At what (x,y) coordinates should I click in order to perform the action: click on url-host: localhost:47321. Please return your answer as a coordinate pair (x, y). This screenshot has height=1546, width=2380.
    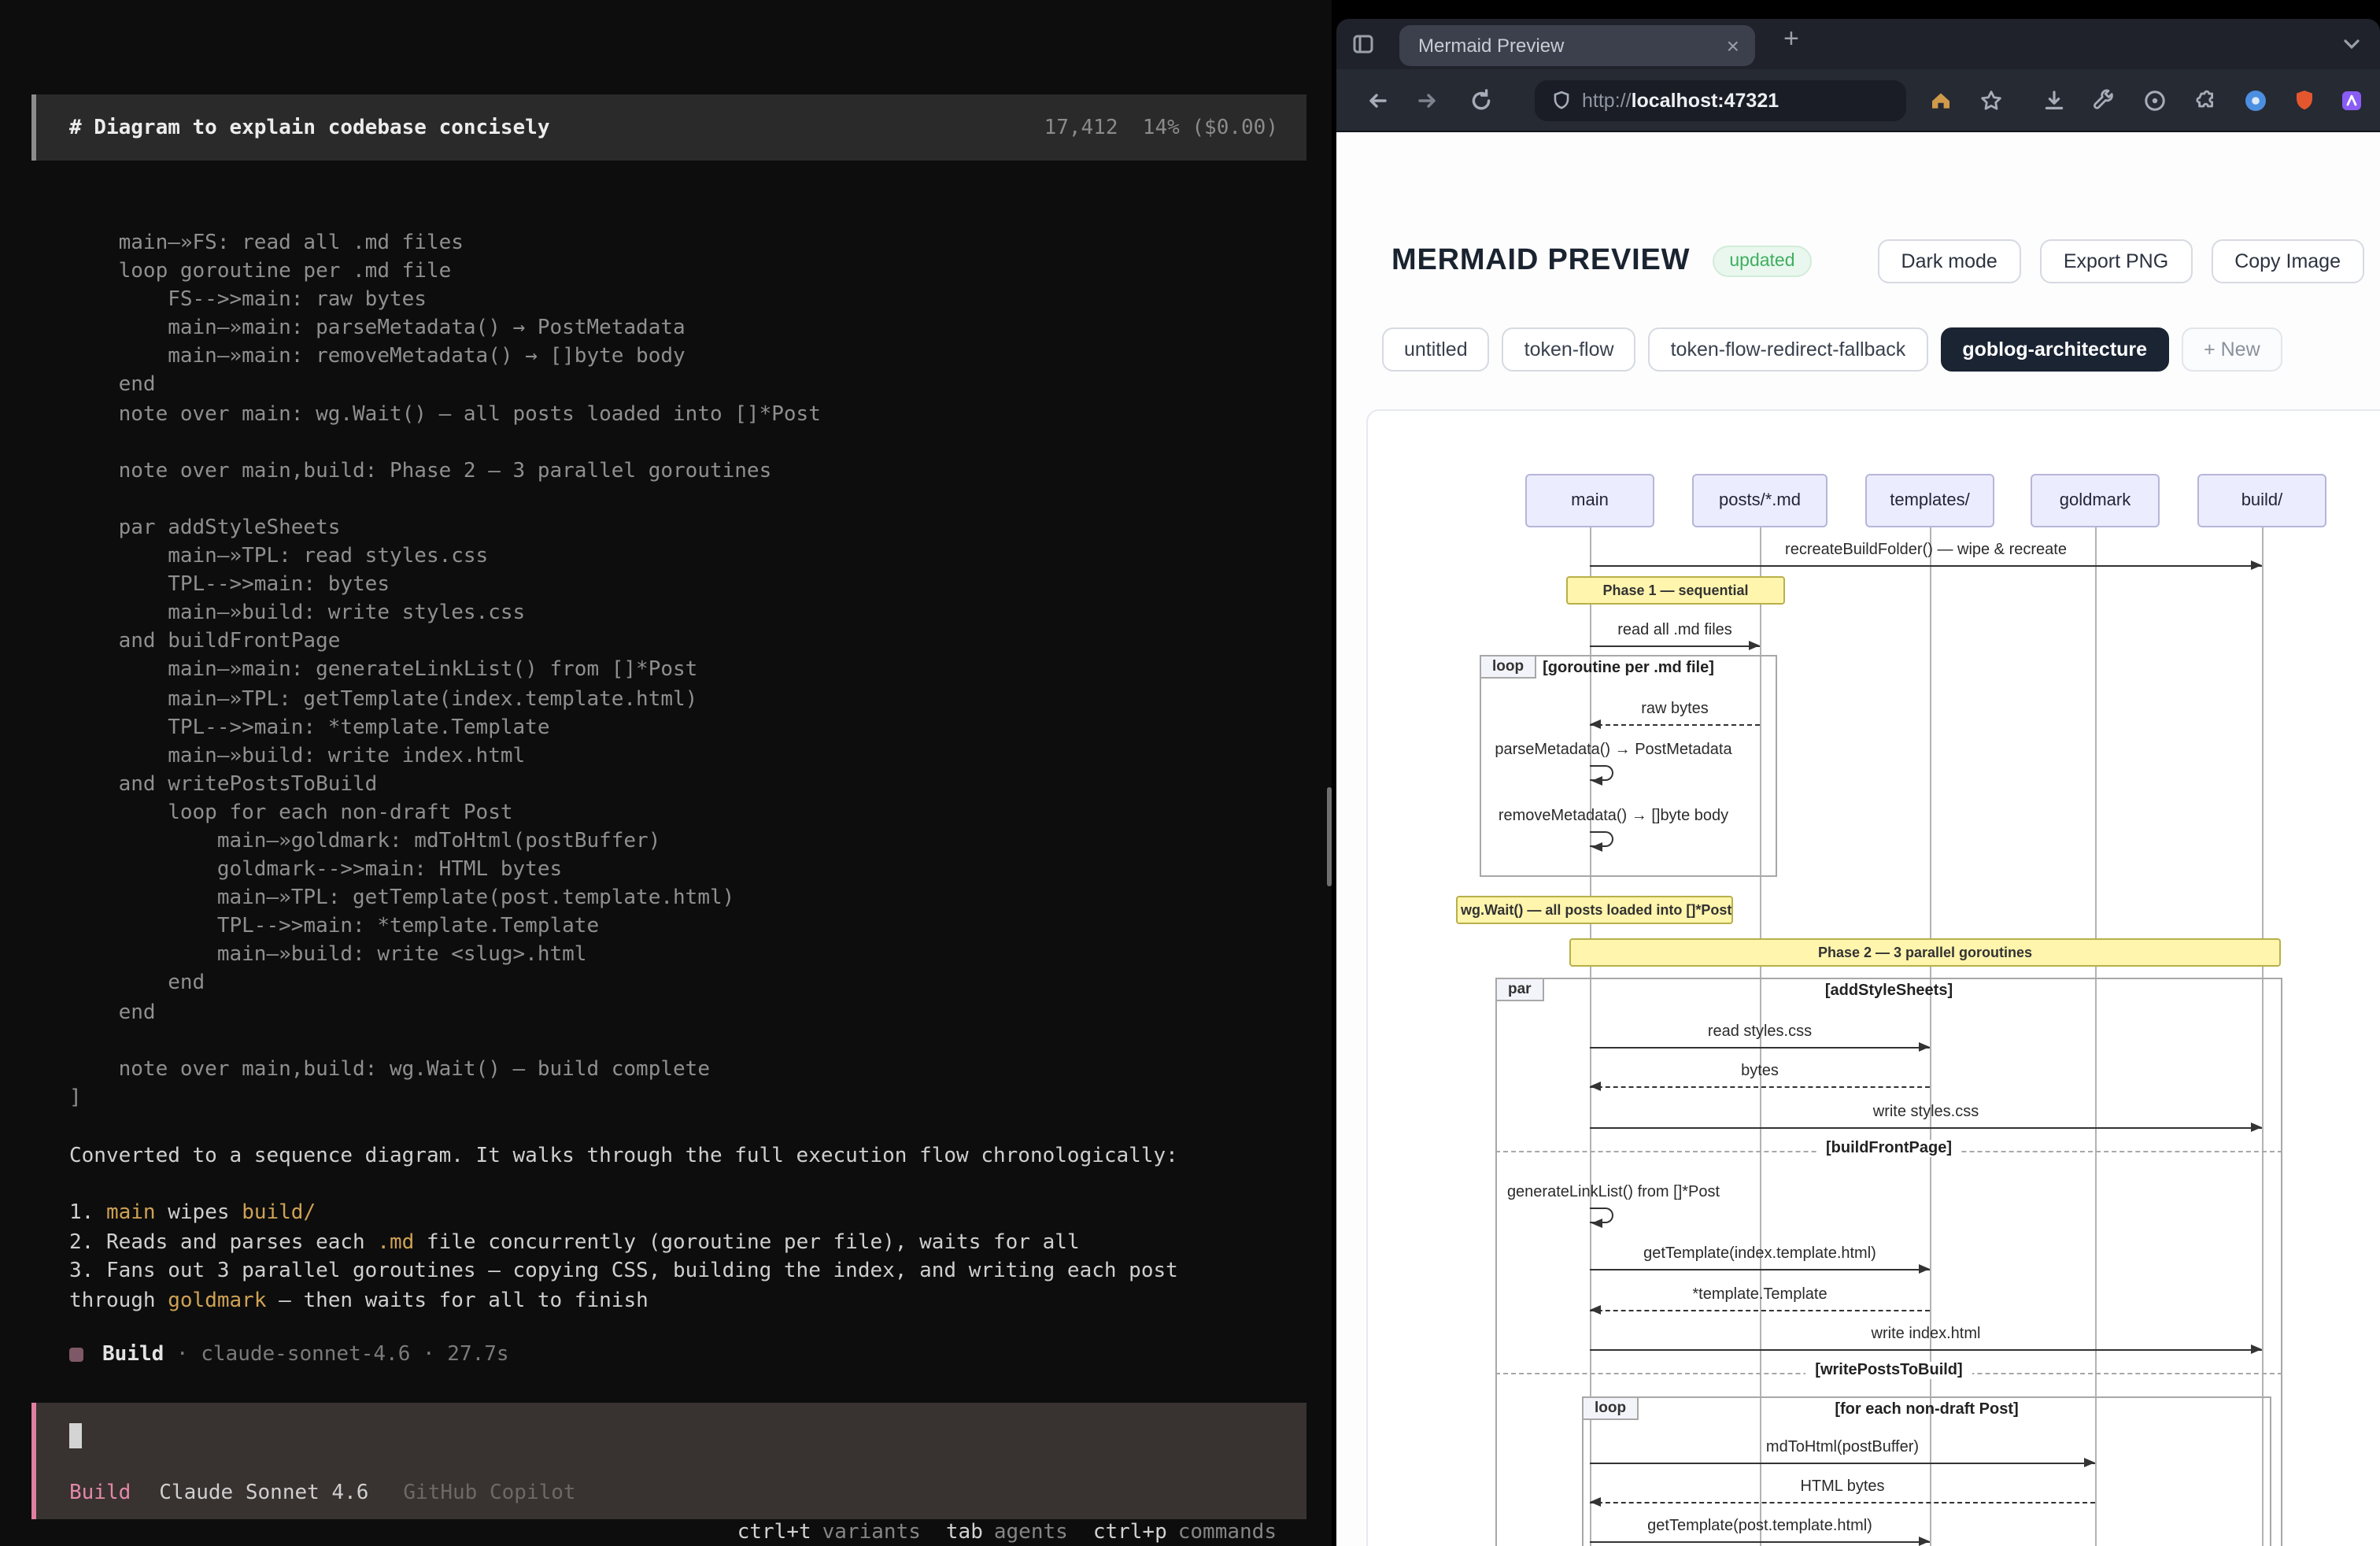
    Looking at the image, I should click on (1705, 101).